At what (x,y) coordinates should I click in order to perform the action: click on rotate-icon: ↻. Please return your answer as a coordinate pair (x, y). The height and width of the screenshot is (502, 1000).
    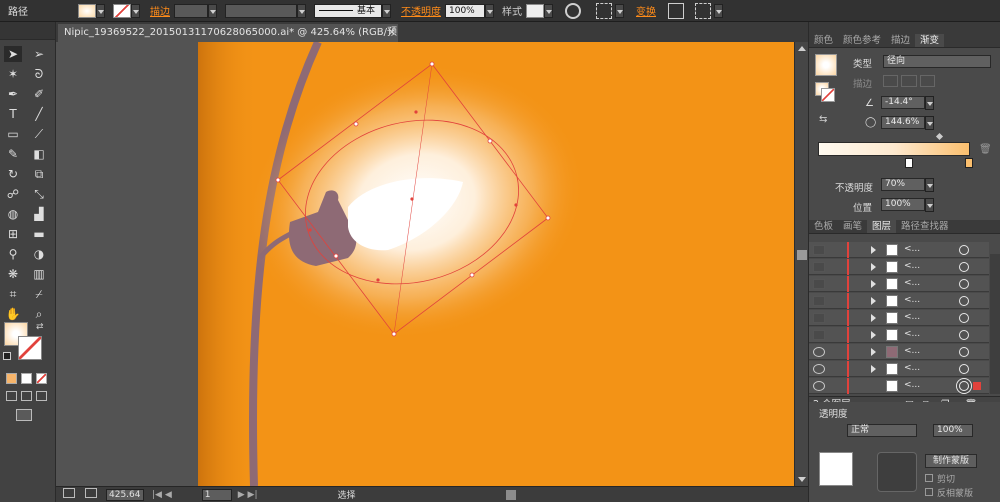
    Looking at the image, I should click on (13, 174).